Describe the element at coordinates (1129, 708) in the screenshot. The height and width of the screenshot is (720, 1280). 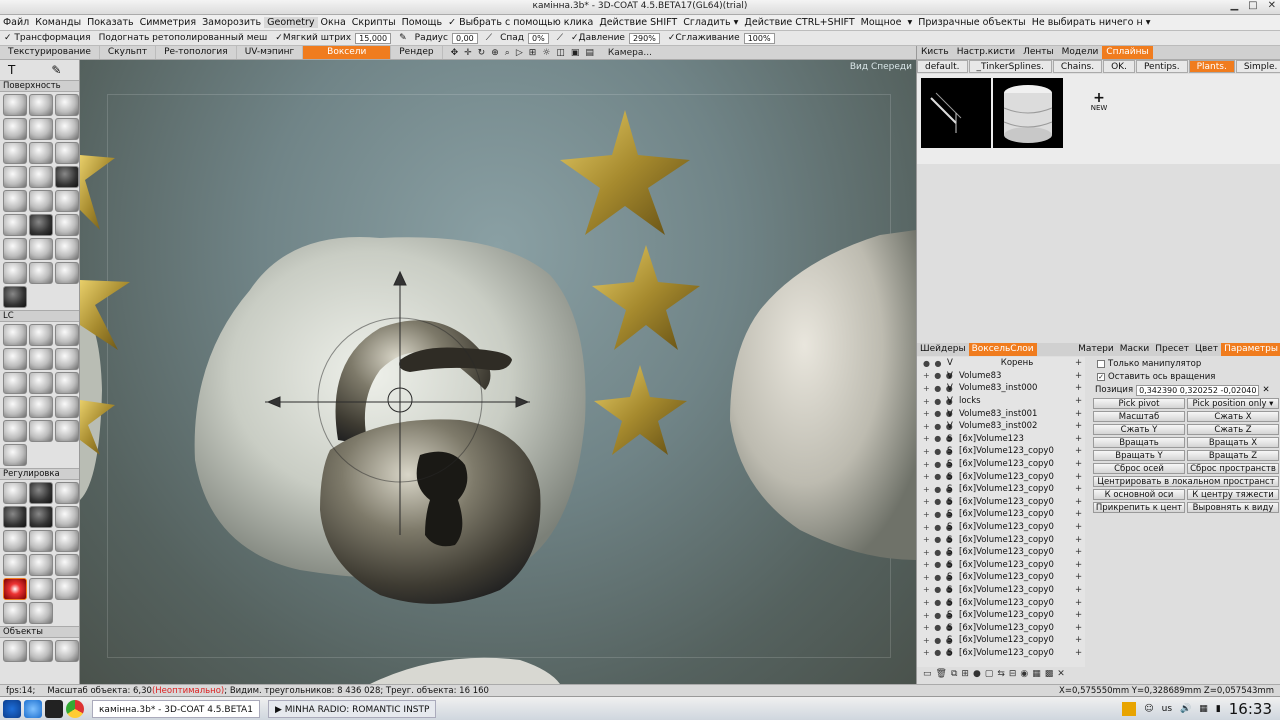
I see `tray-app-icon` at that location.